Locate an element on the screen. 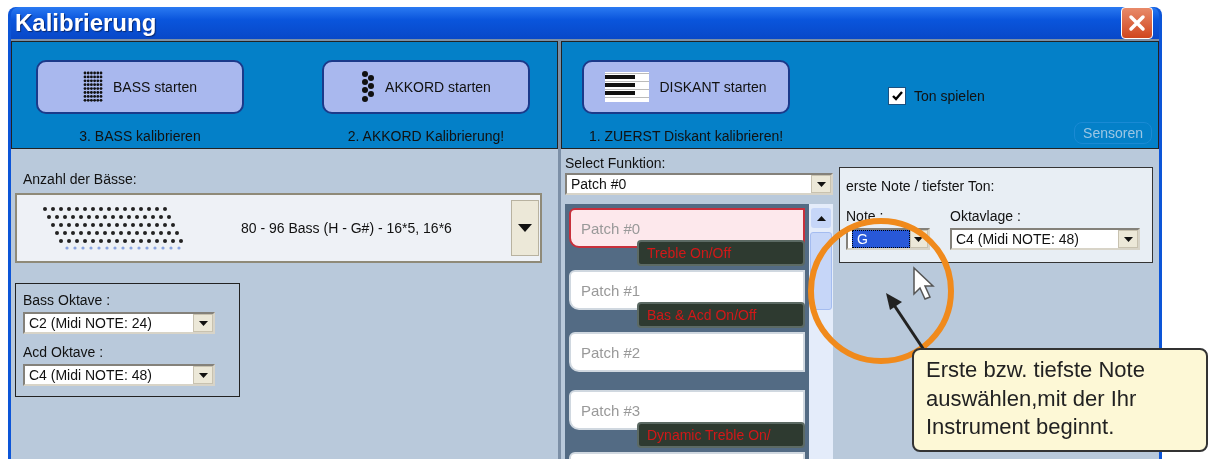 Image resolution: width=1212 pixels, height=459 pixels. octave-dropdown: C2 (Midi NOTE: 24) is located at coordinates (119, 323).